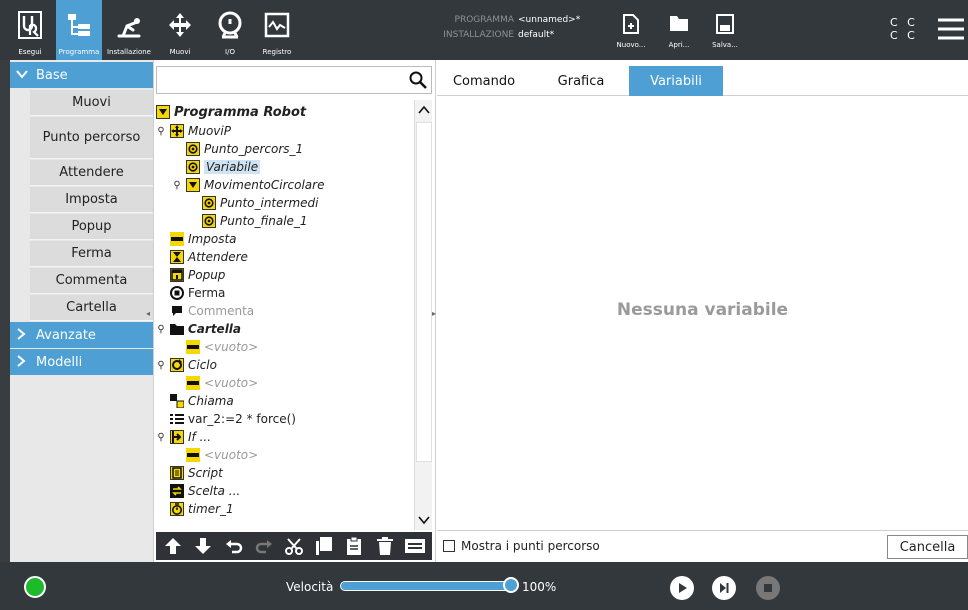 Image resolution: width=968 pixels, height=610 pixels. Describe the element at coordinates (223, 167) in the screenshot. I see `tree-node-selected: Variabile` at that location.